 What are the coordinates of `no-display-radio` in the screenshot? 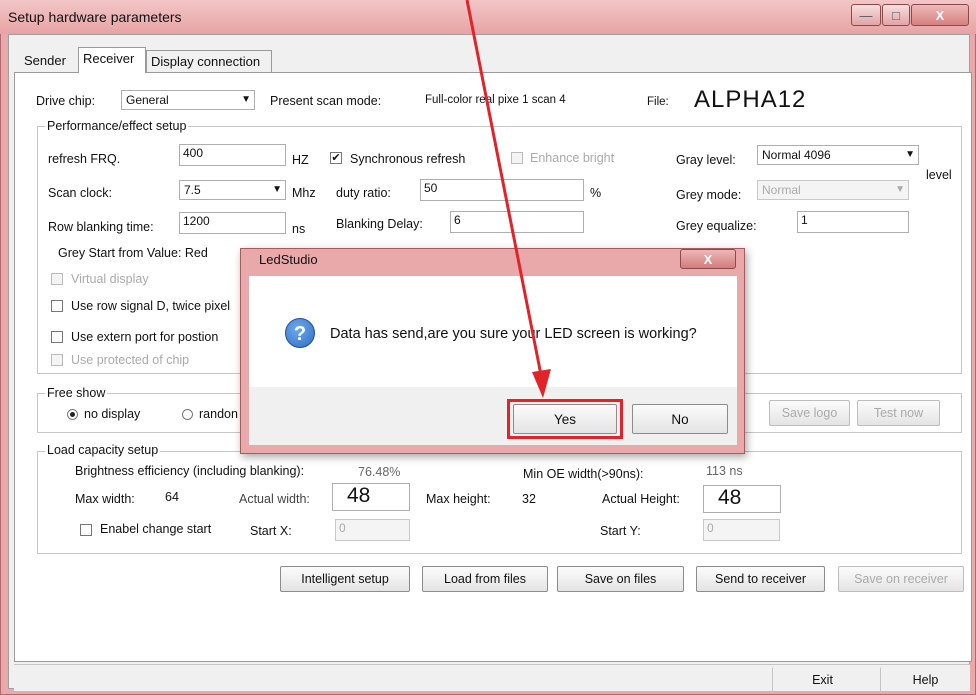 It's located at (72, 414).